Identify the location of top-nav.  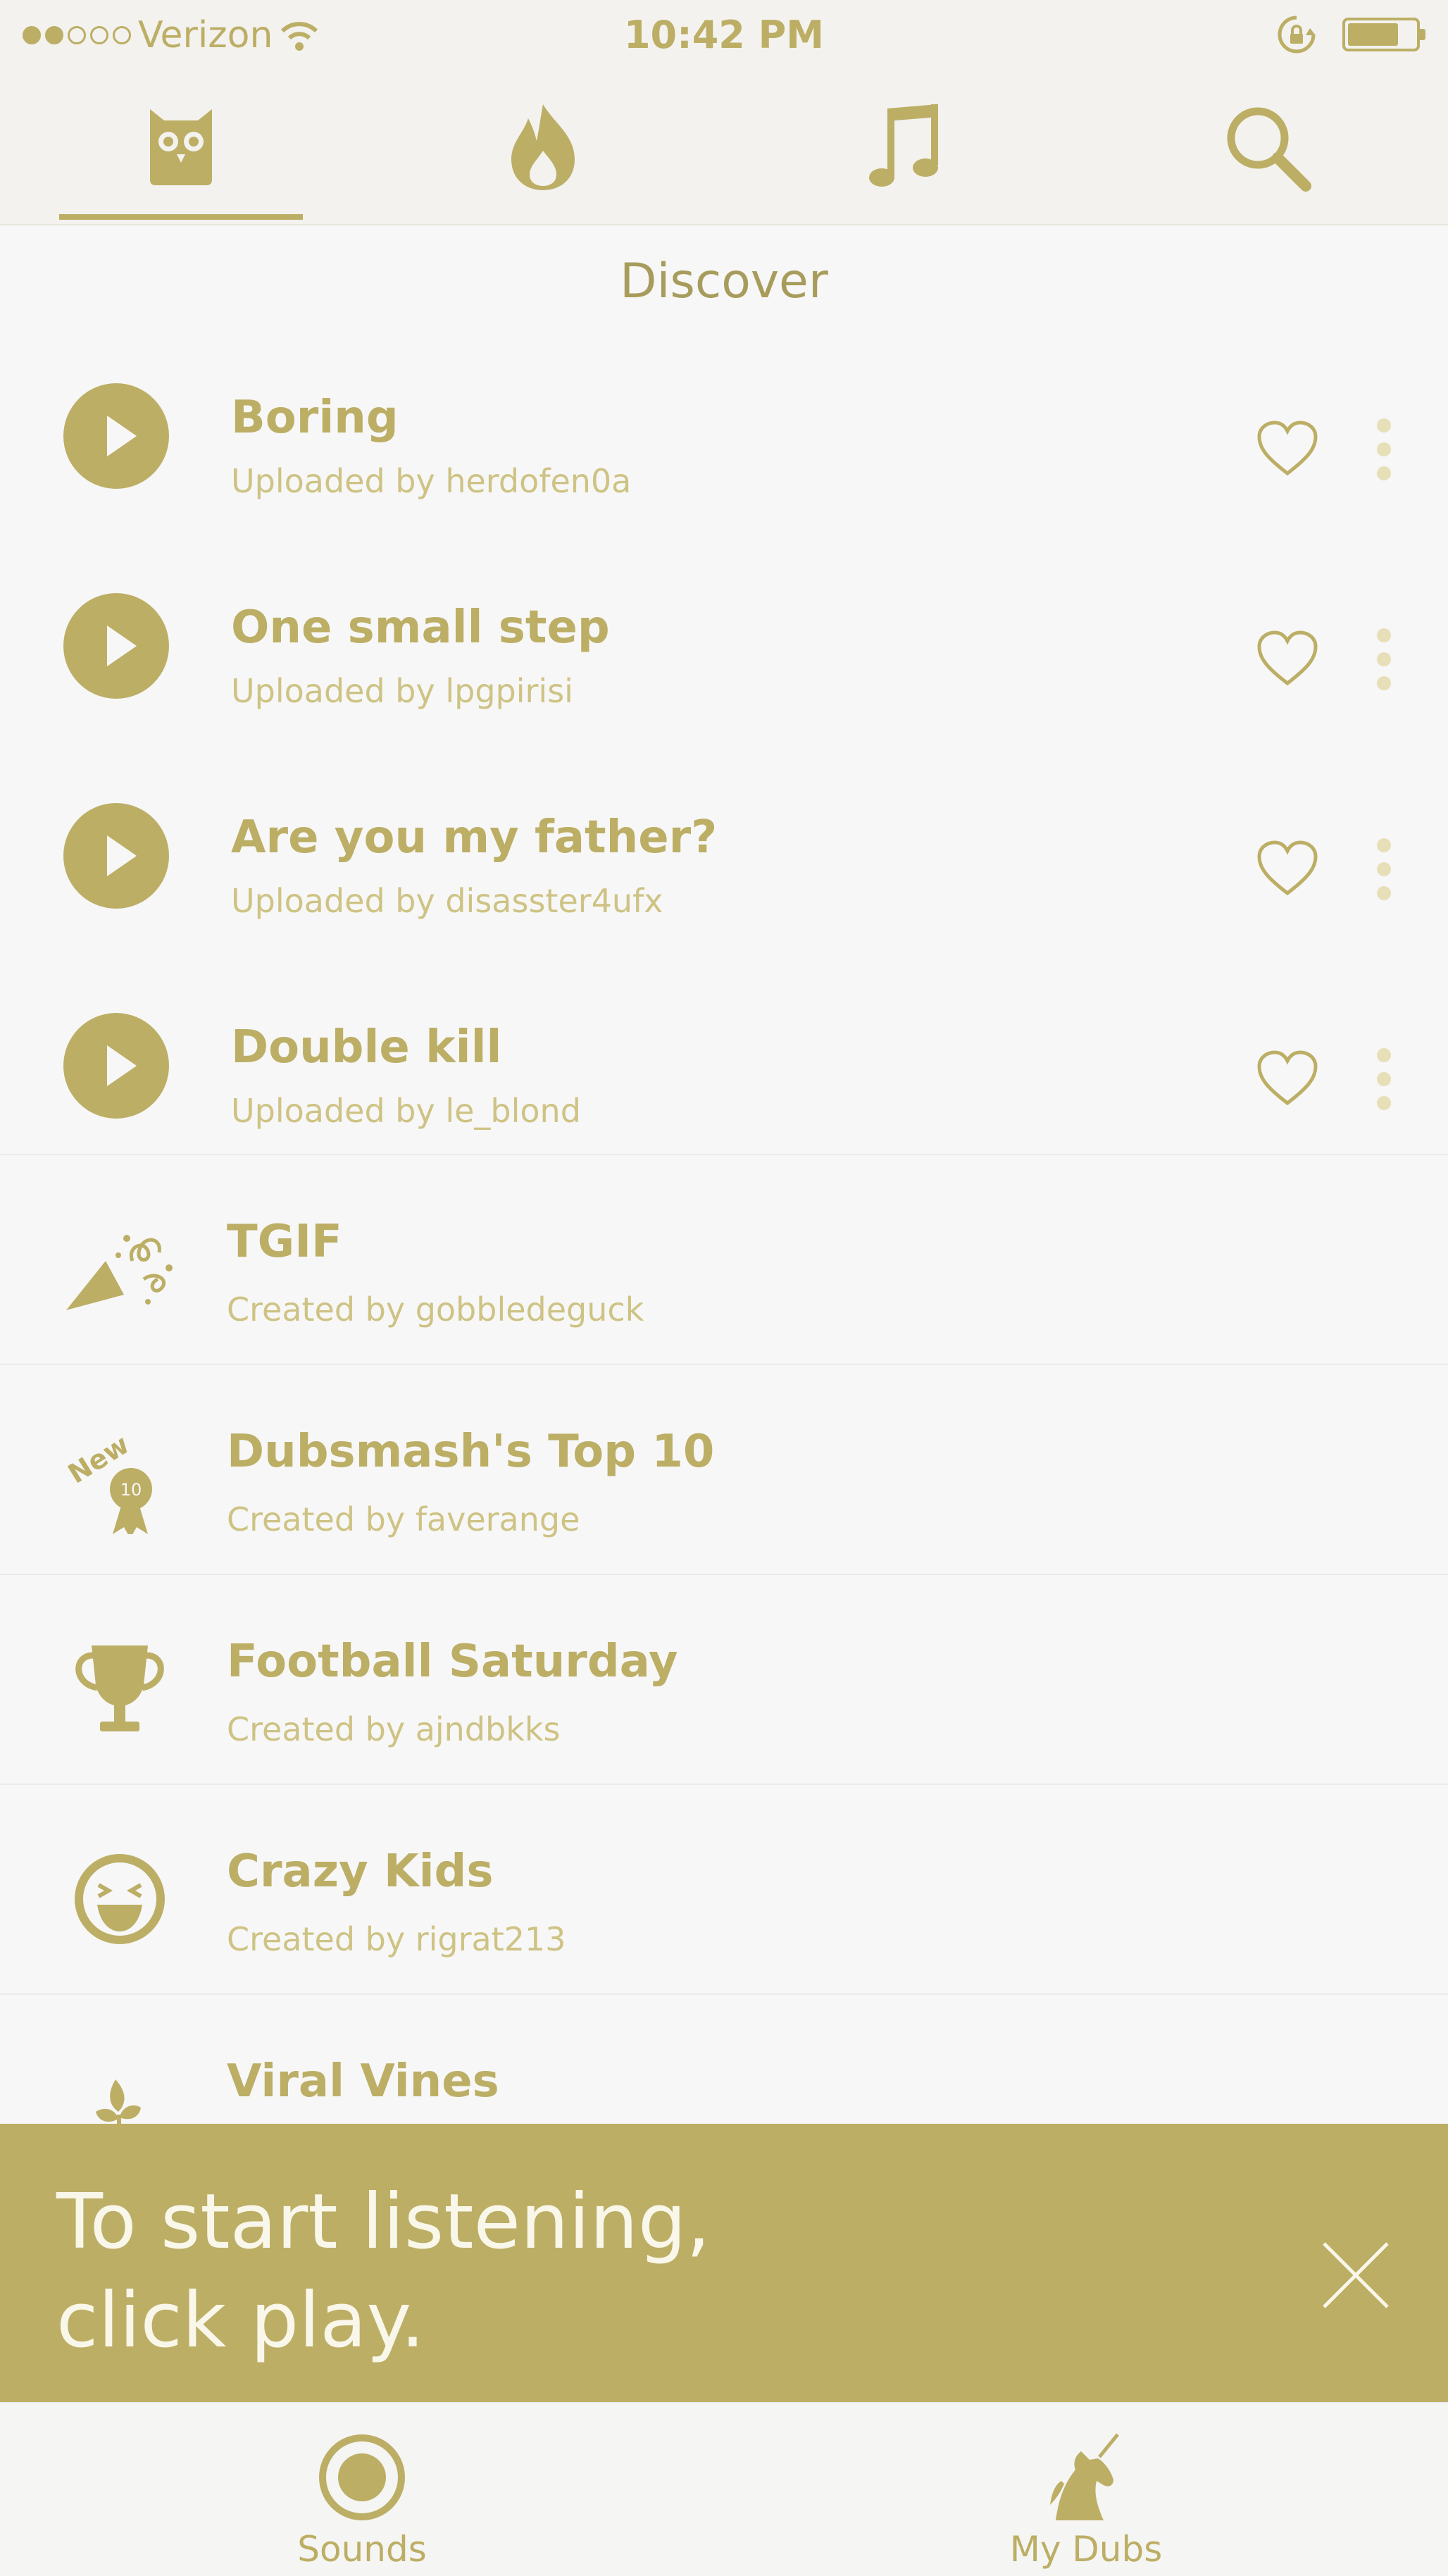
(724, 147).